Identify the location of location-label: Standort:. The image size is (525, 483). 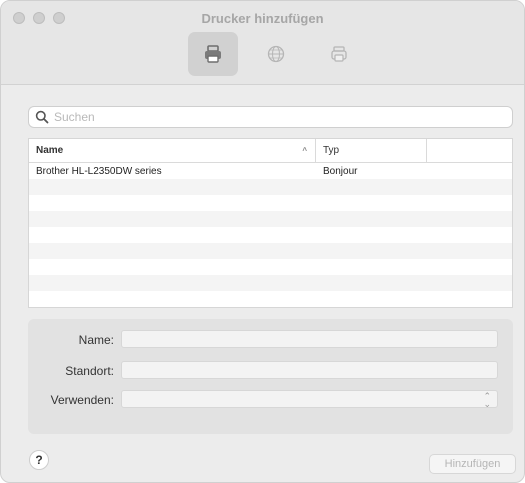
(89, 371).